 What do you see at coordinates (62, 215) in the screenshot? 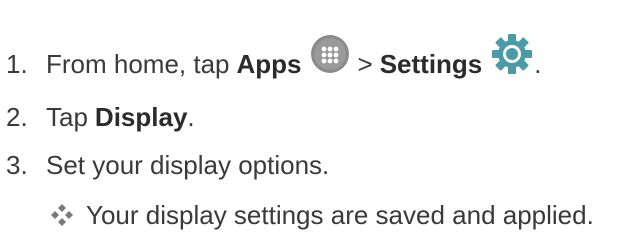
I see `diamond-bullet-icon` at bounding box center [62, 215].